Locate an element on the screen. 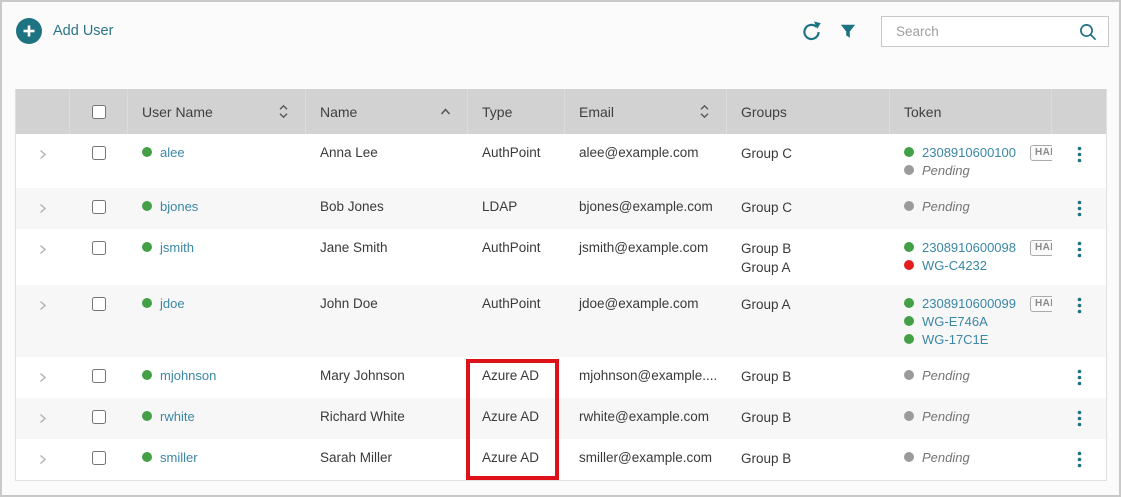  toolbar-right is located at coordinates (953, 31).